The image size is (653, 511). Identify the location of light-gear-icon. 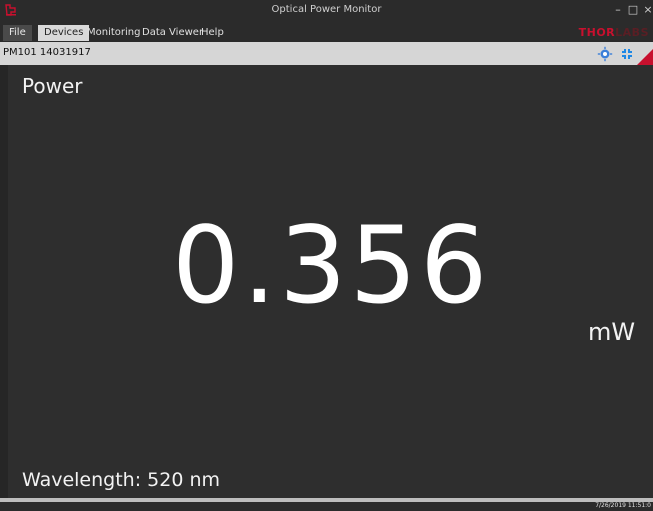
(605, 54).